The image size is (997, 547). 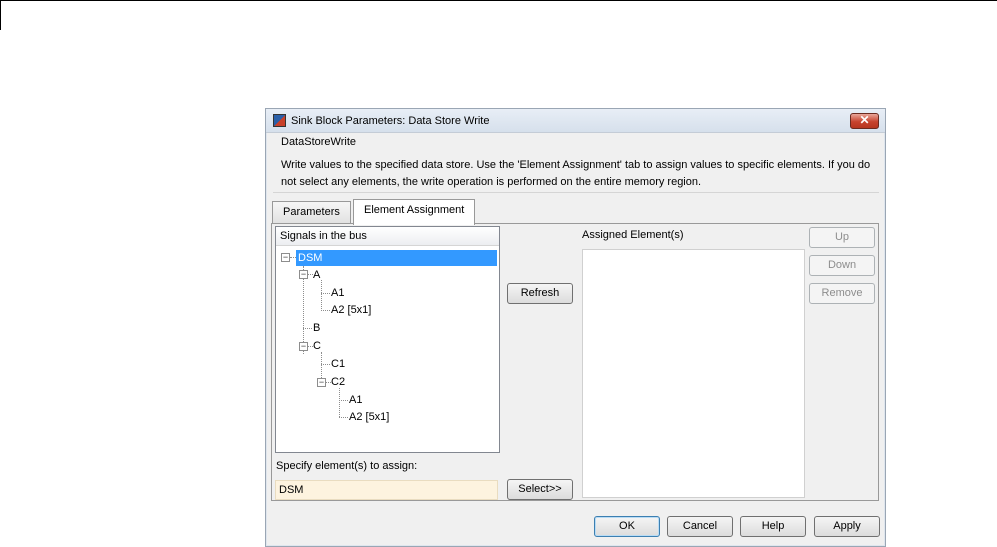 What do you see at coordinates (498, 0) in the screenshot?
I see `page-rule-top` at bounding box center [498, 0].